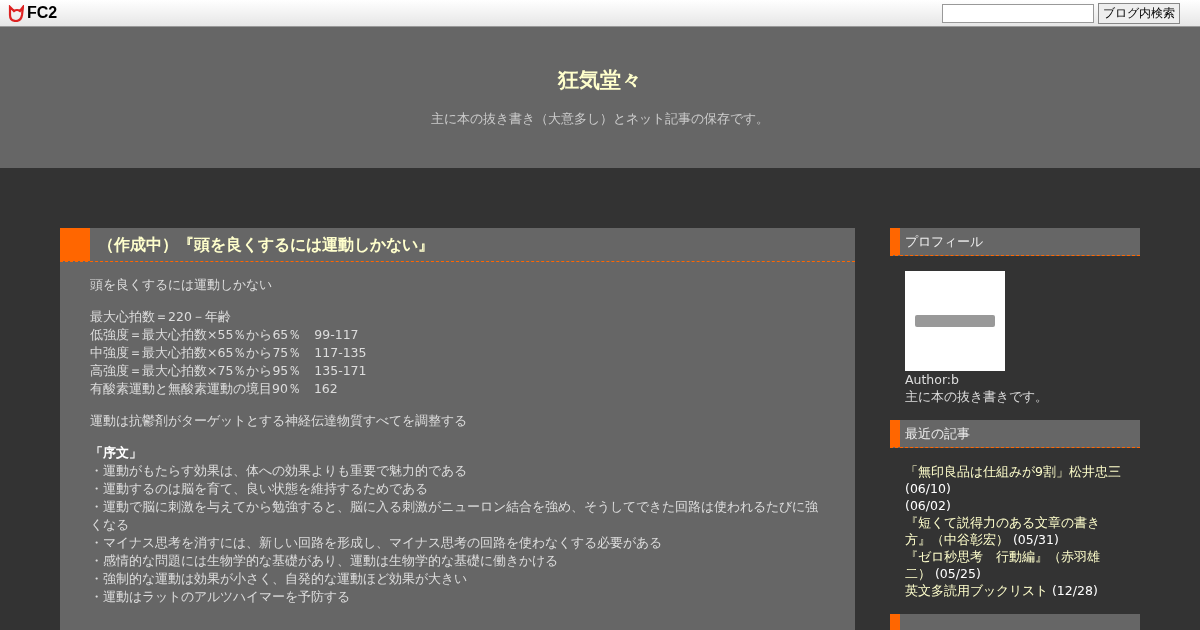 The image size is (1200, 630). Describe the element at coordinates (1015, 480) in the screenshot. I see `recent-article-link: 「無印良品は仕組みが9割」松井忠三 (06/10)` at that location.